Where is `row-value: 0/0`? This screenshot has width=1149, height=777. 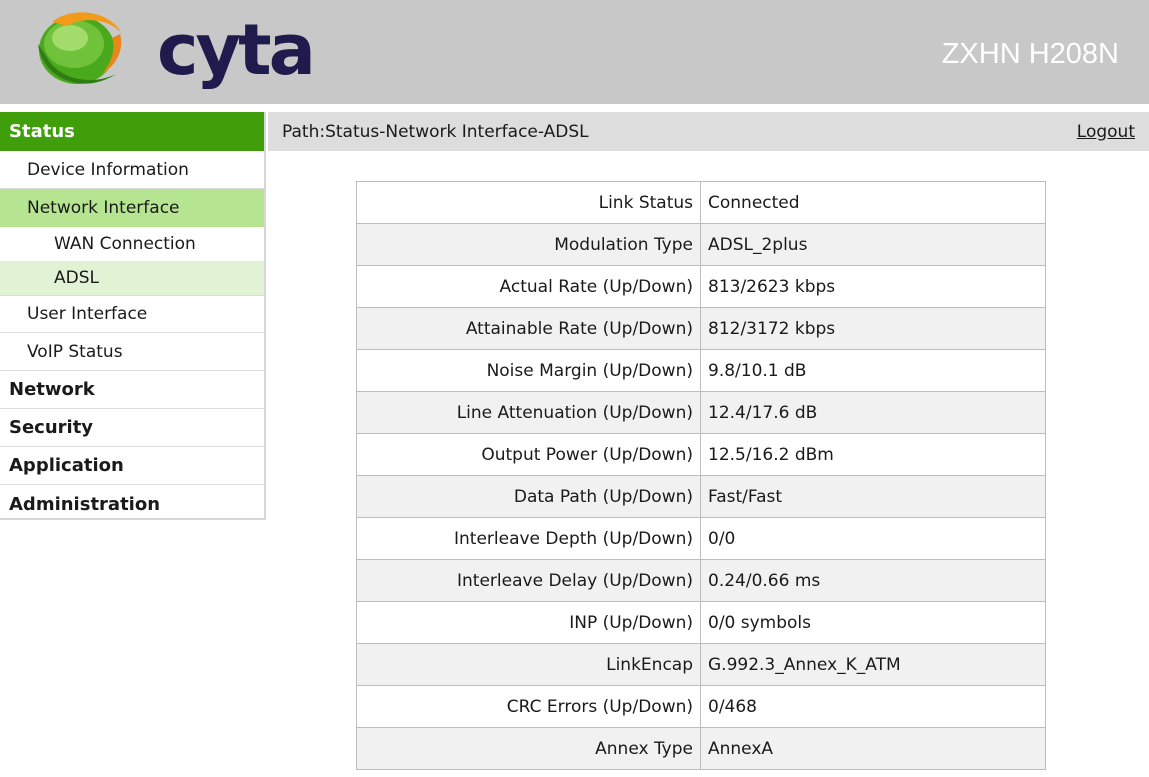 row-value: 0/0 is located at coordinates (873, 538).